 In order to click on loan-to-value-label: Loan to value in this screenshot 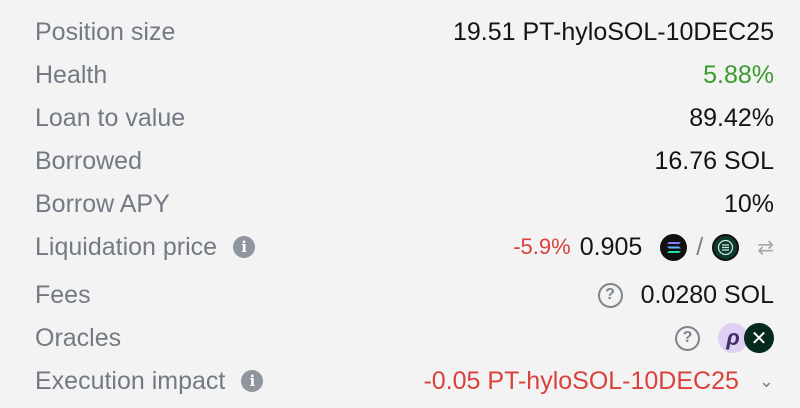, I will do `click(110, 117)`.